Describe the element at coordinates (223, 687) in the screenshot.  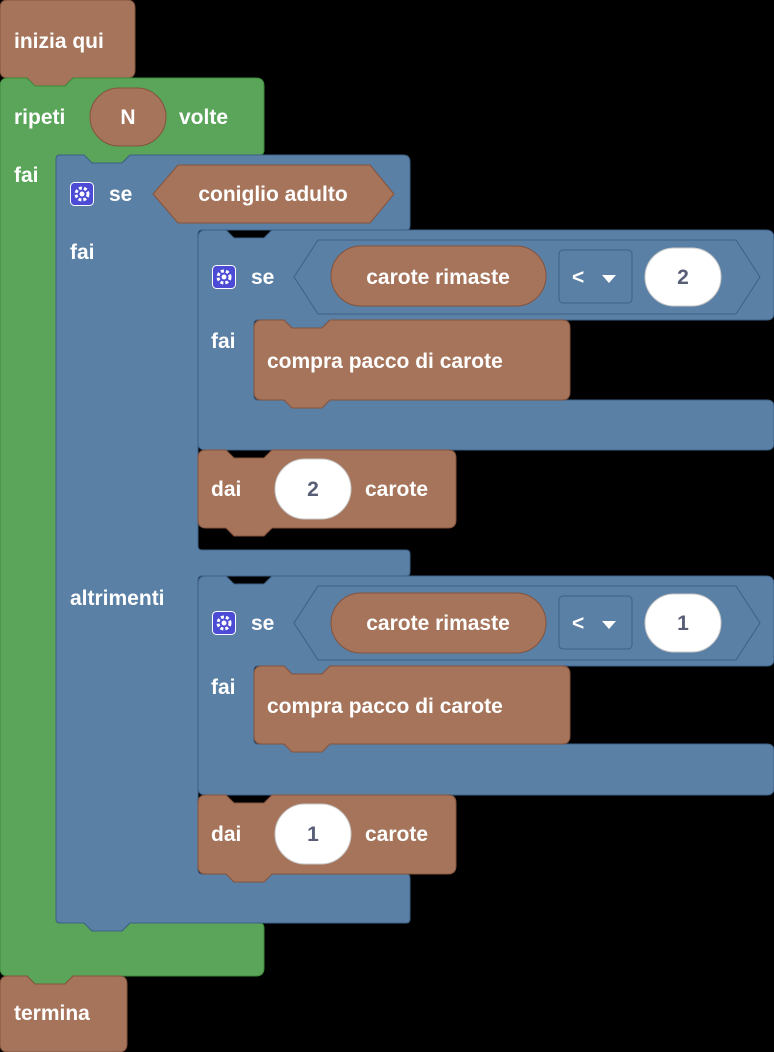
I see `inner-do-label-2: fai` at that location.